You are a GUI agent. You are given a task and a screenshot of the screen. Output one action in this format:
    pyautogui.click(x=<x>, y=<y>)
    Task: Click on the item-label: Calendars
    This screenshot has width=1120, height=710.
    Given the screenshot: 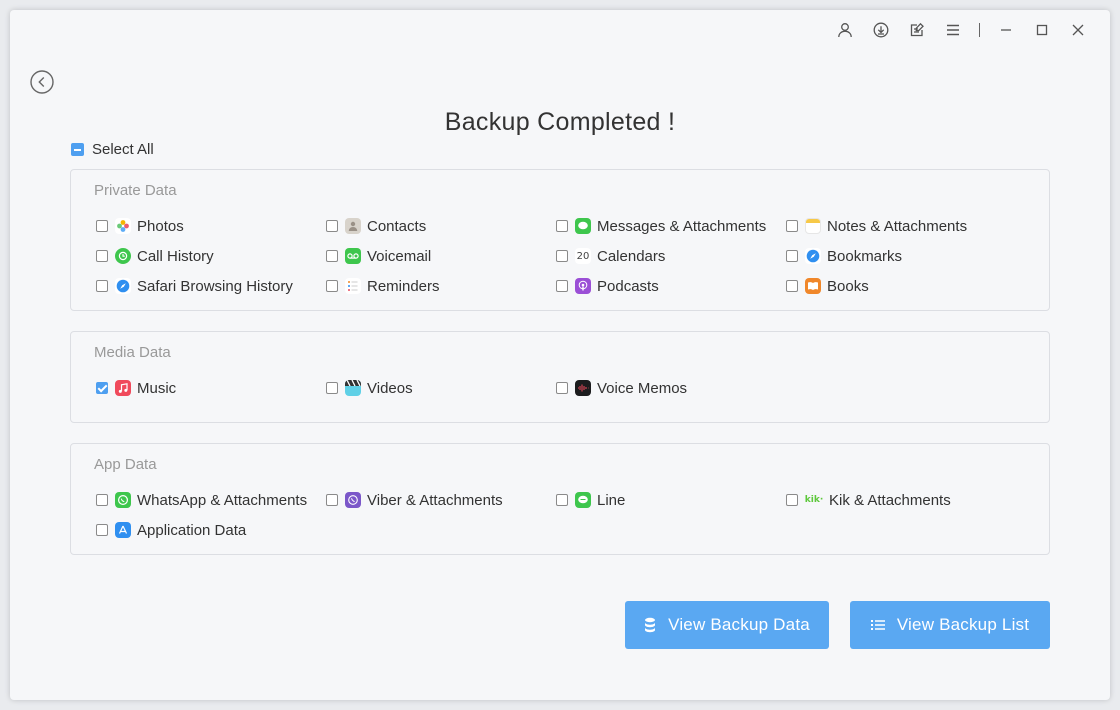 What is the action you would take?
    pyautogui.click(x=631, y=256)
    